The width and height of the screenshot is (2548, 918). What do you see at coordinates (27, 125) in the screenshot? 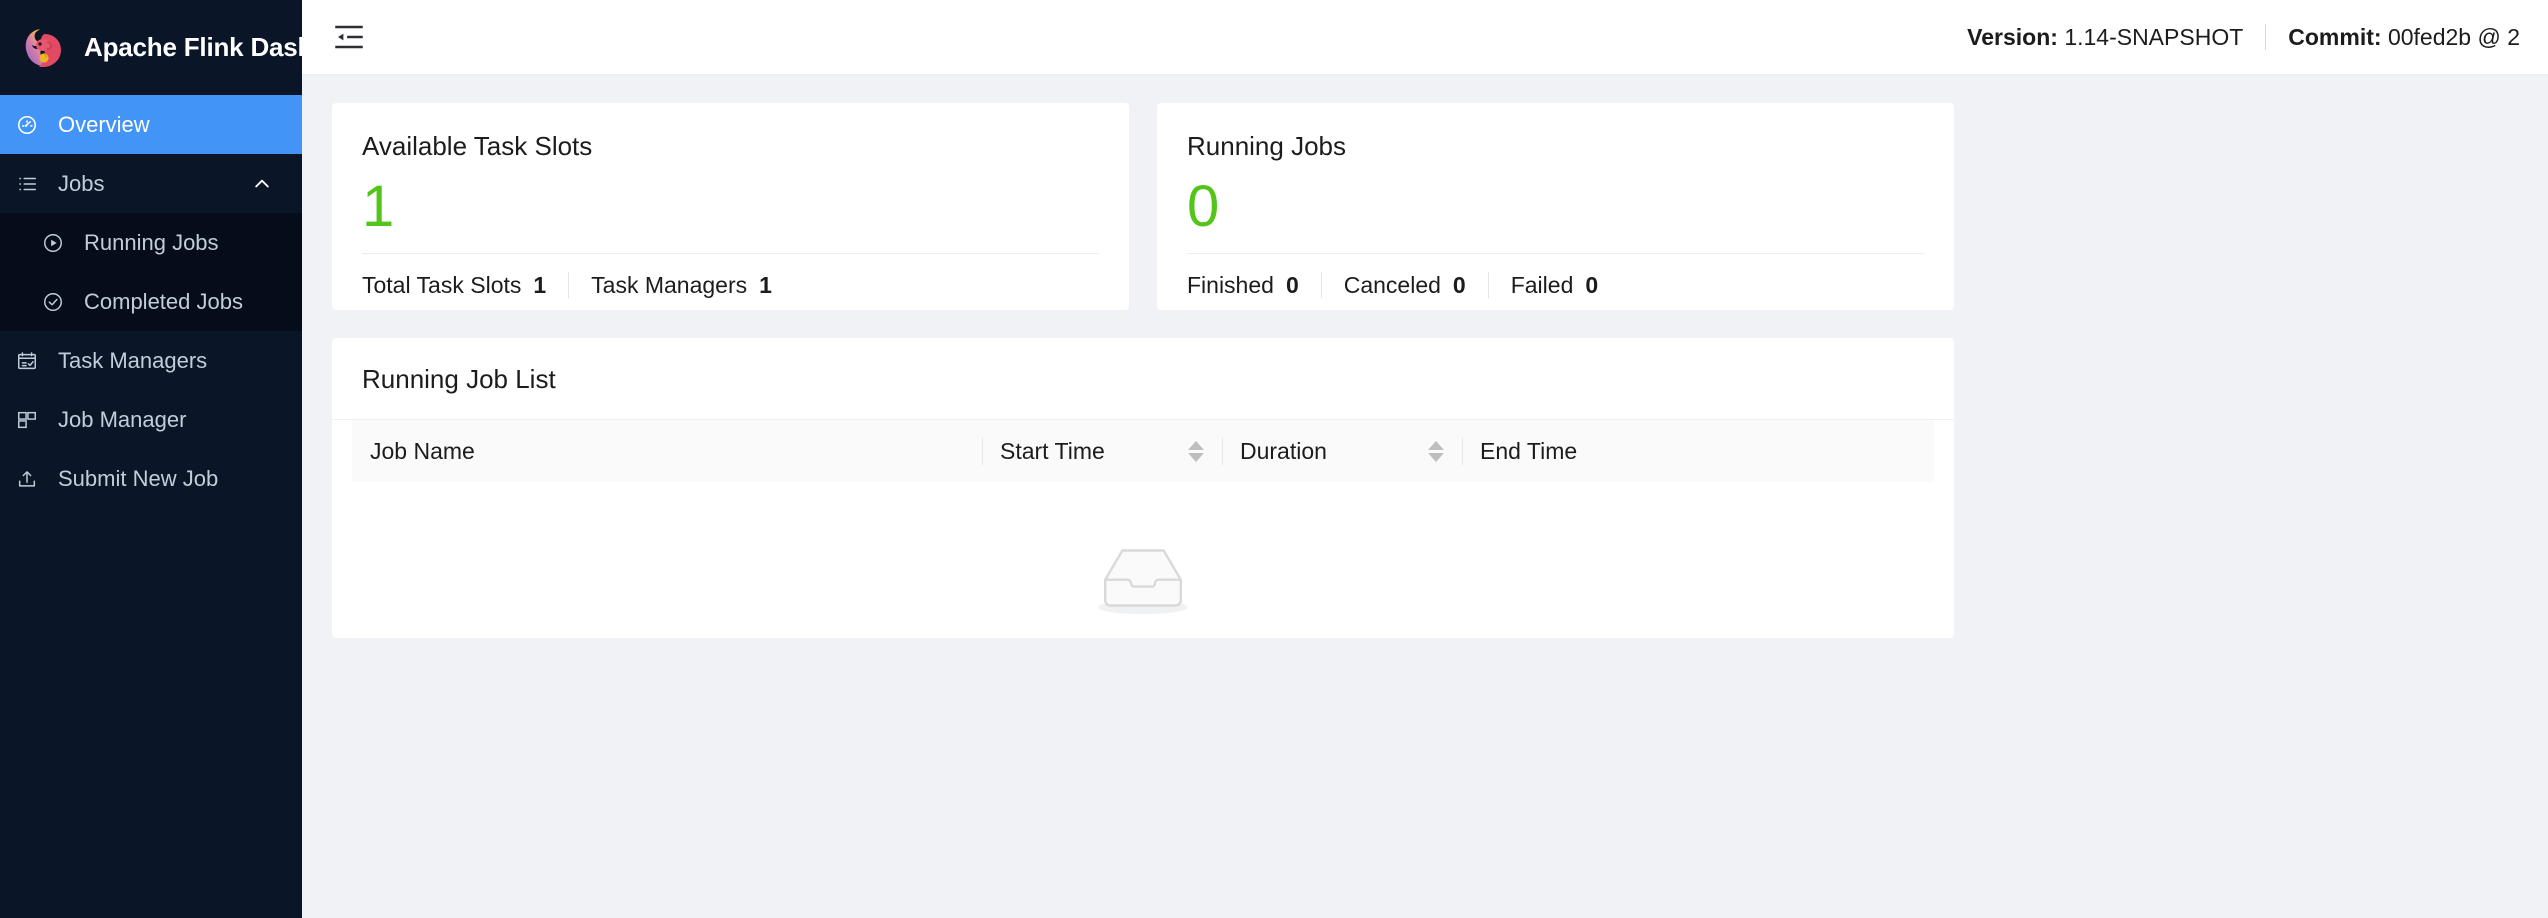
I see `dashboard-gauge-icon` at bounding box center [27, 125].